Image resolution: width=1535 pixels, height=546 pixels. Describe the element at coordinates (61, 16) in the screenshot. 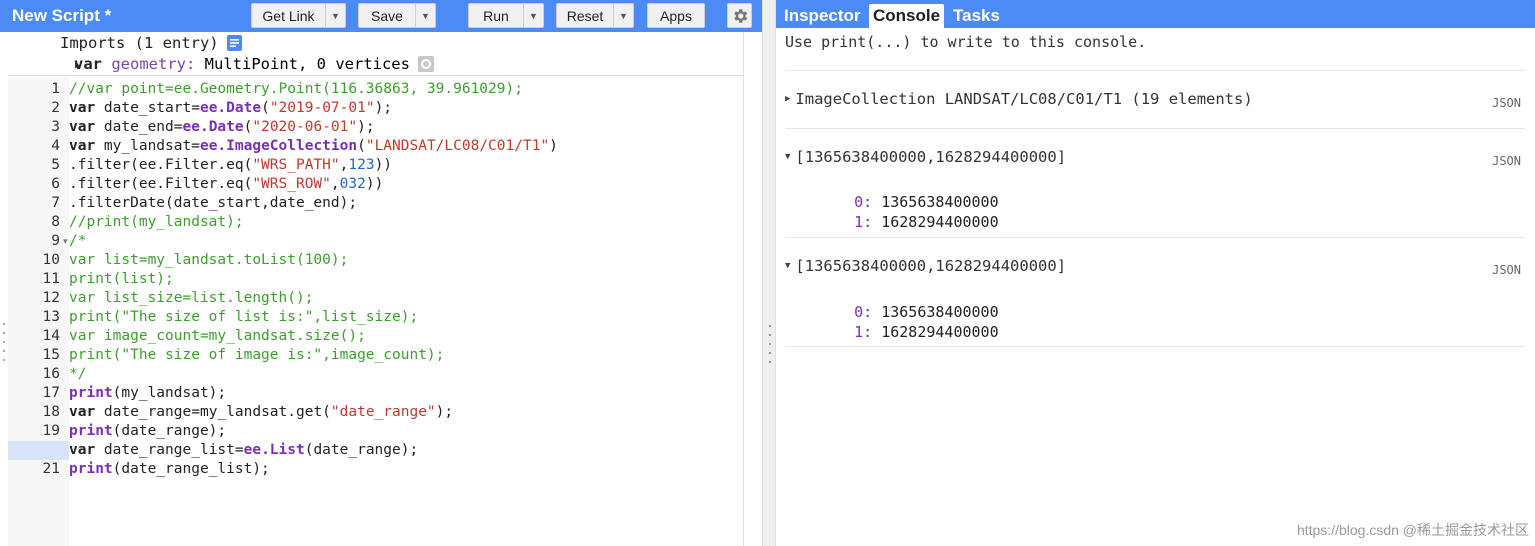

I see `script-title: New Script *` at that location.